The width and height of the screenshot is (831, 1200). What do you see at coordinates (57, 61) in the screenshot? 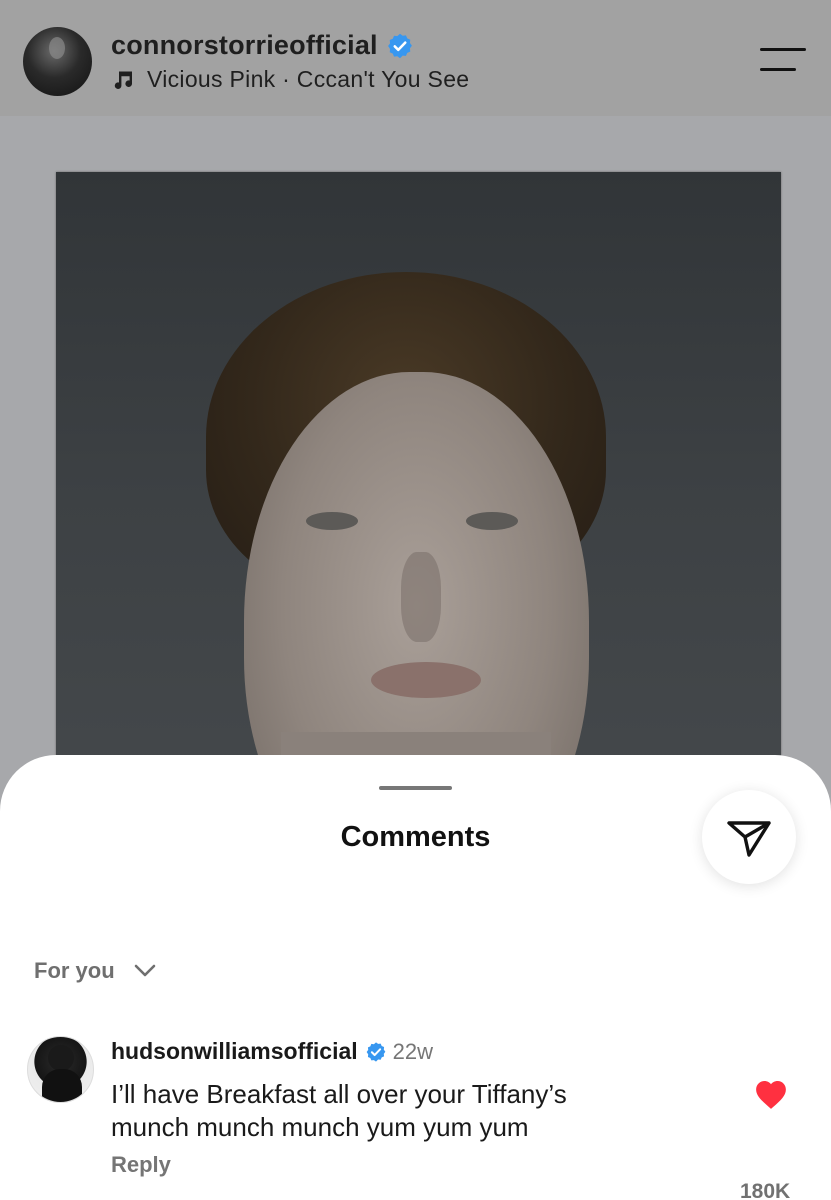
I see `author-avatar` at bounding box center [57, 61].